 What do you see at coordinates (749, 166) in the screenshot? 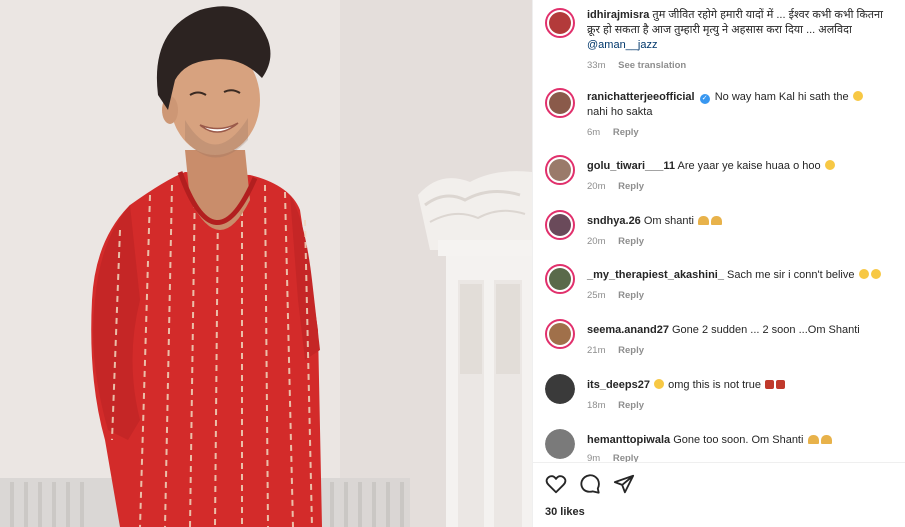
I see `comment-text: Are yaar ye kaise huaa o hoo` at bounding box center [749, 166].